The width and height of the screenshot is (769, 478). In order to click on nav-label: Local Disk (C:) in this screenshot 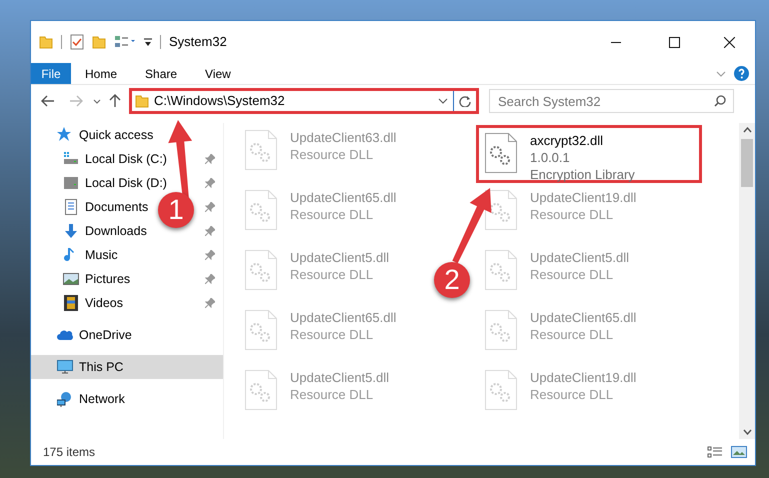, I will do `click(126, 159)`.